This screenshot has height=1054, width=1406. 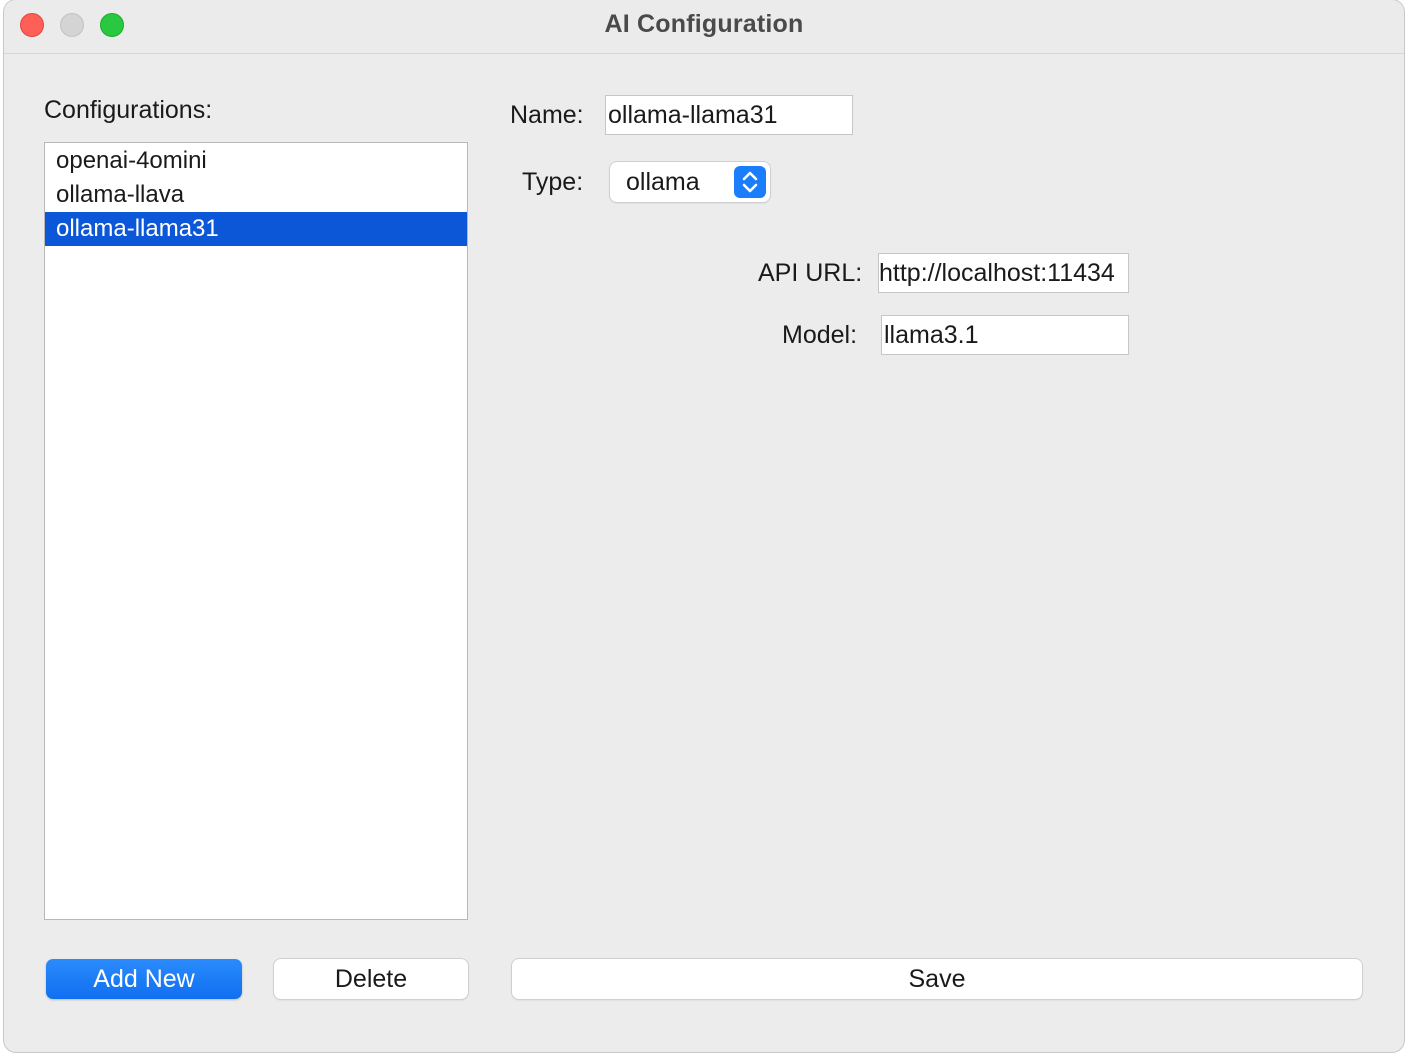 What do you see at coordinates (144, 979) in the screenshot?
I see `add-new-button: Add New` at bounding box center [144, 979].